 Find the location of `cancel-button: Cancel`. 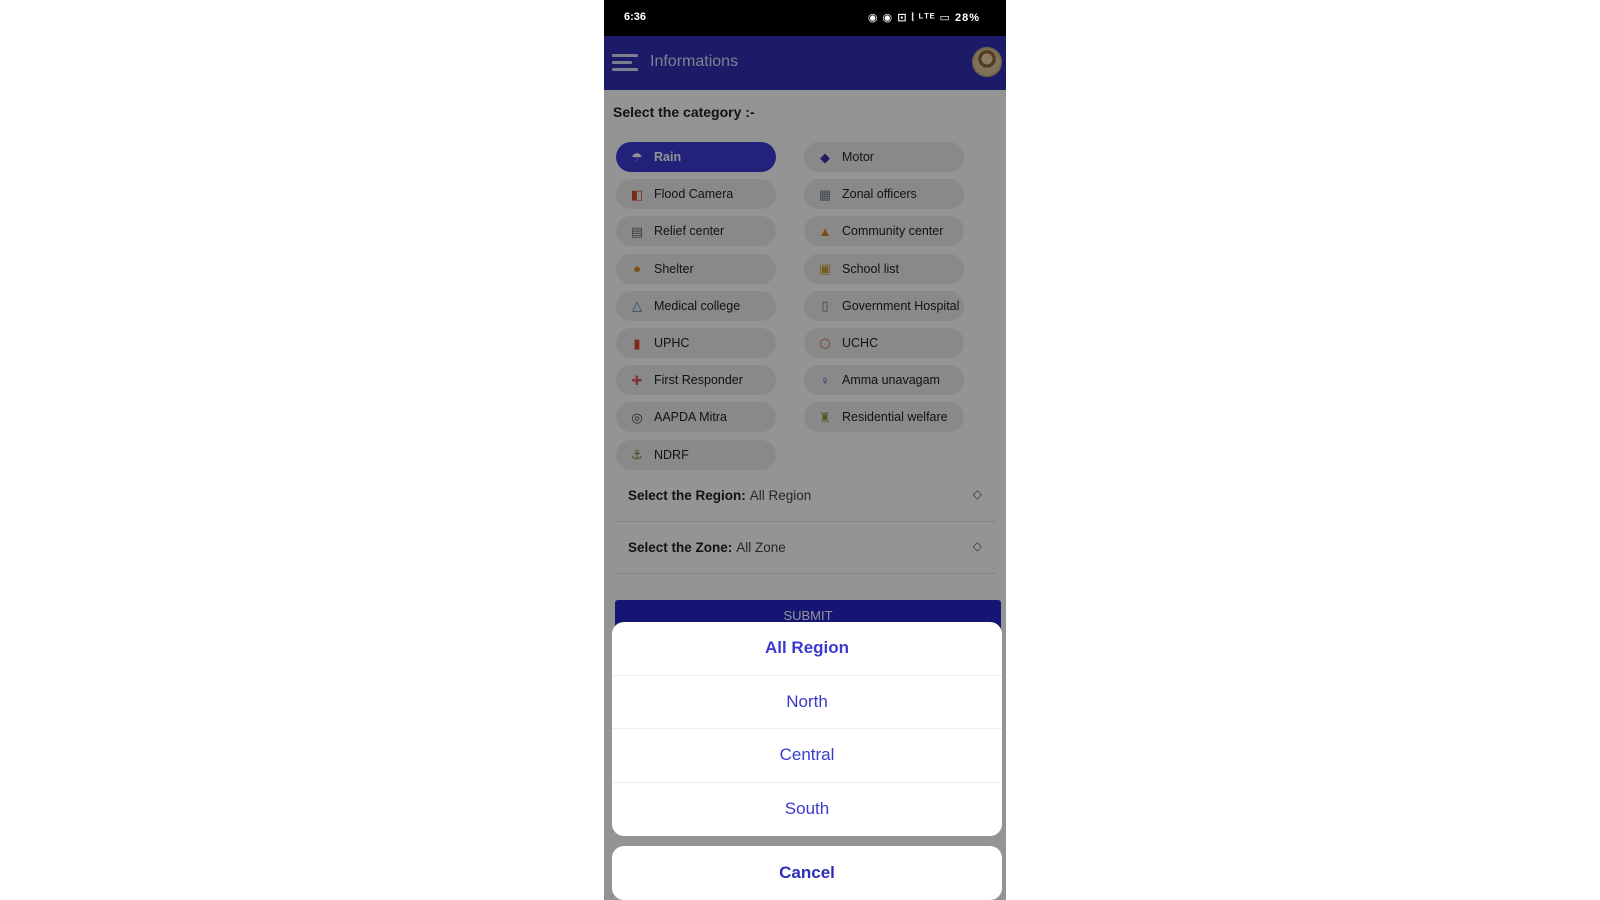

cancel-button: Cancel is located at coordinates (807, 873).